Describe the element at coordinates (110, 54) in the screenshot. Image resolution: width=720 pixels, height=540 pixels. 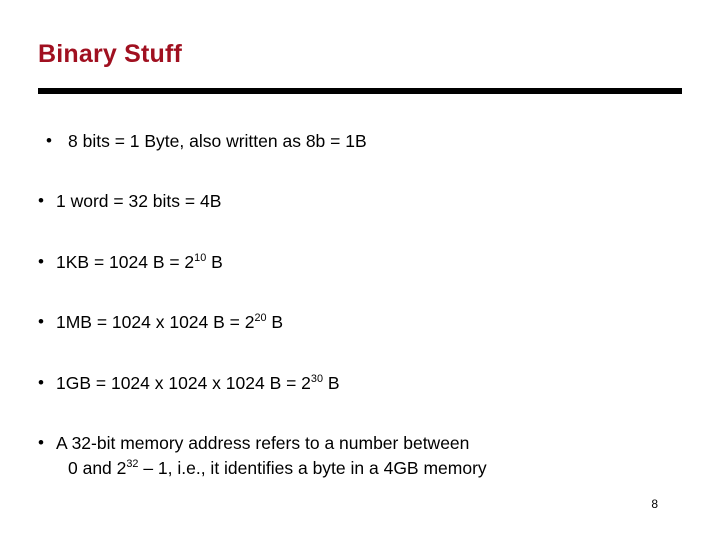
I see `page-title: Binary Stuff` at that location.